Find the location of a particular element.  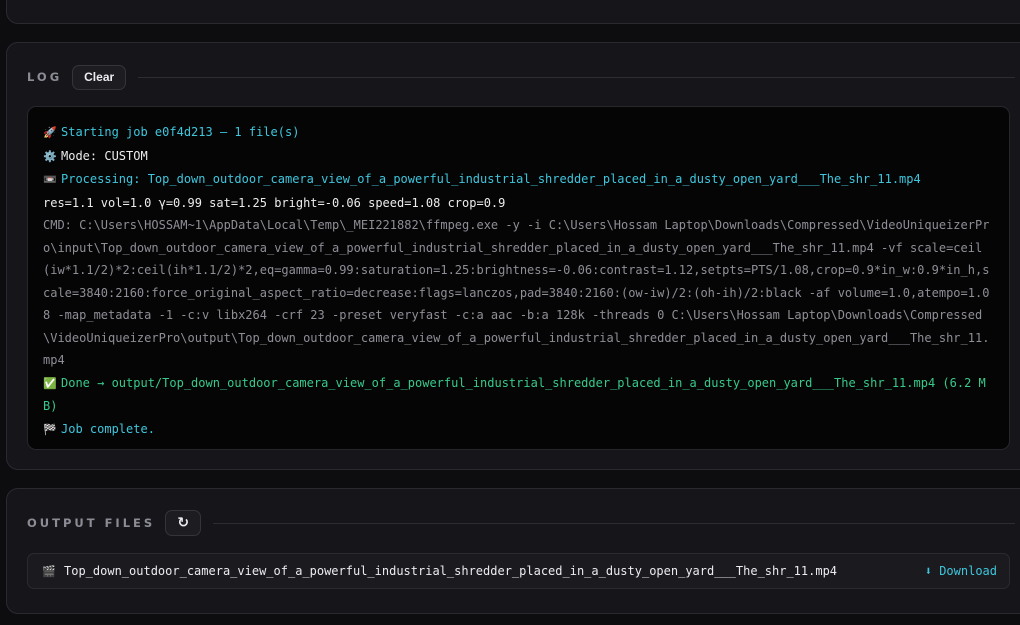

log-line: 🏁 Job complete. is located at coordinates (519, 430).